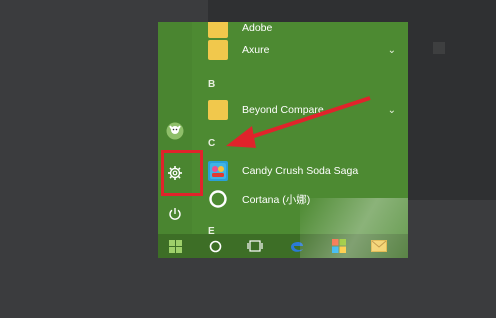  Describe the element at coordinates (283, 110) in the screenshot. I see `app-label: Beyond Compare` at that location.